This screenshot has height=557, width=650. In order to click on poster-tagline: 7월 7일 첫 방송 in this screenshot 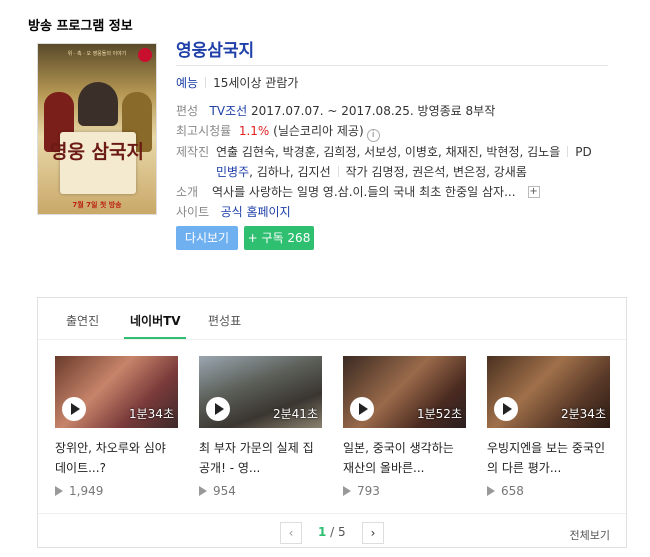, I will do `click(97, 205)`.